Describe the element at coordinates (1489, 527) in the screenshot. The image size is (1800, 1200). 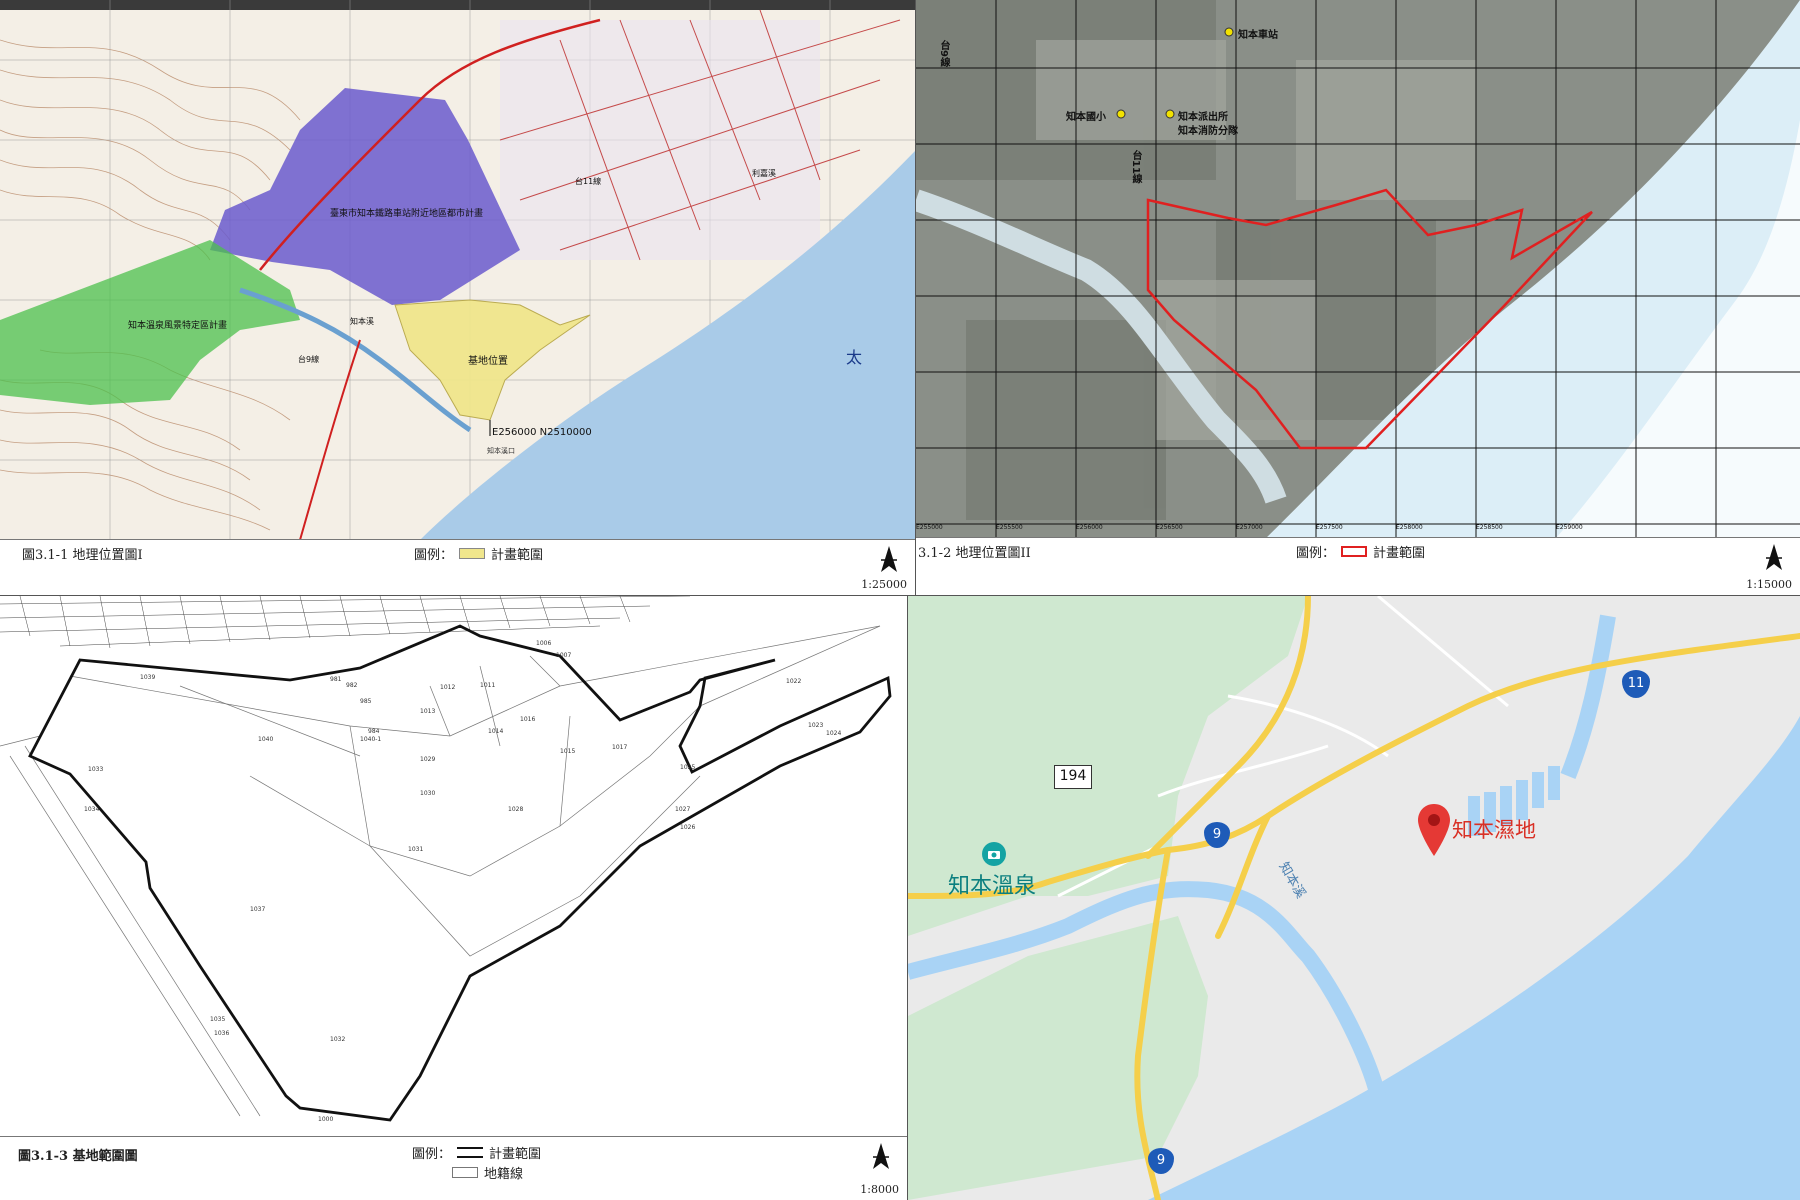
I see `grid-label: E258500` at that location.